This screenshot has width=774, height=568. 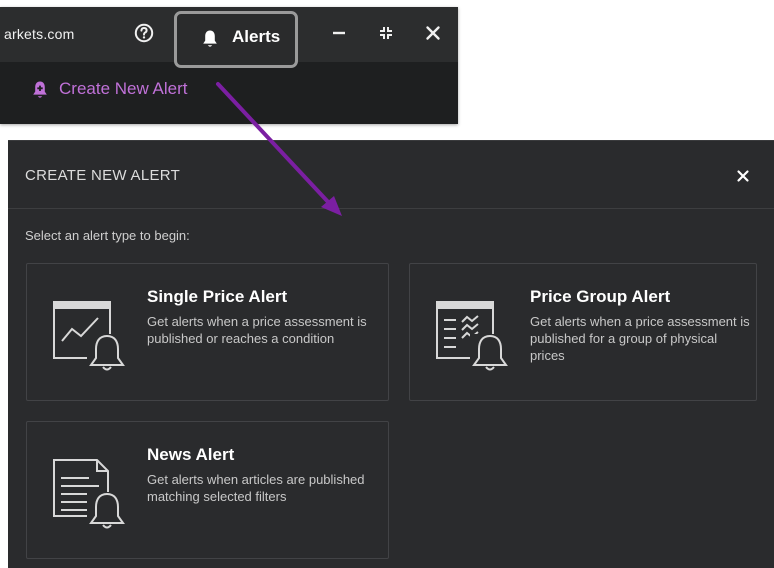 What do you see at coordinates (123, 88) in the screenshot?
I see `create-new-alert-label: Create New Alert` at bounding box center [123, 88].